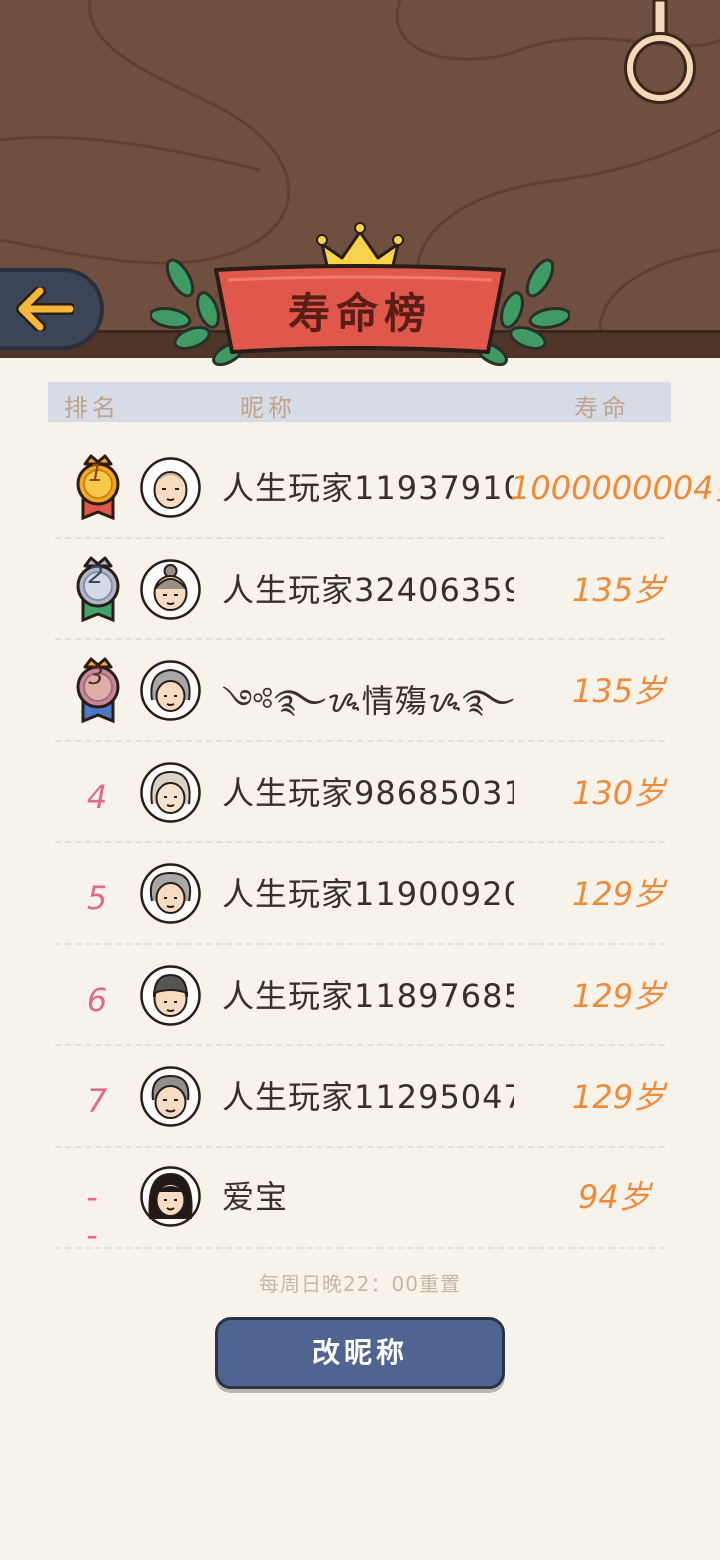  Describe the element at coordinates (368, 488) in the screenshot. I see `player-name: 人生玩家11937910` at that location.